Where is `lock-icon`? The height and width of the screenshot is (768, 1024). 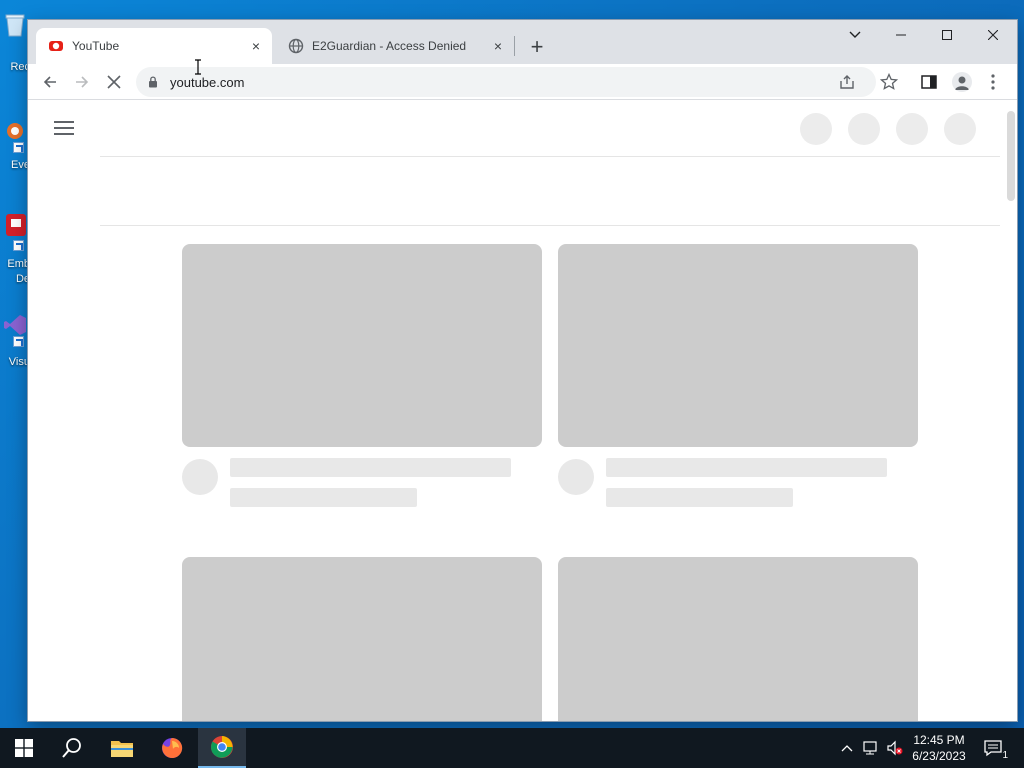
lock-icon is located at coordinates (153, 82).